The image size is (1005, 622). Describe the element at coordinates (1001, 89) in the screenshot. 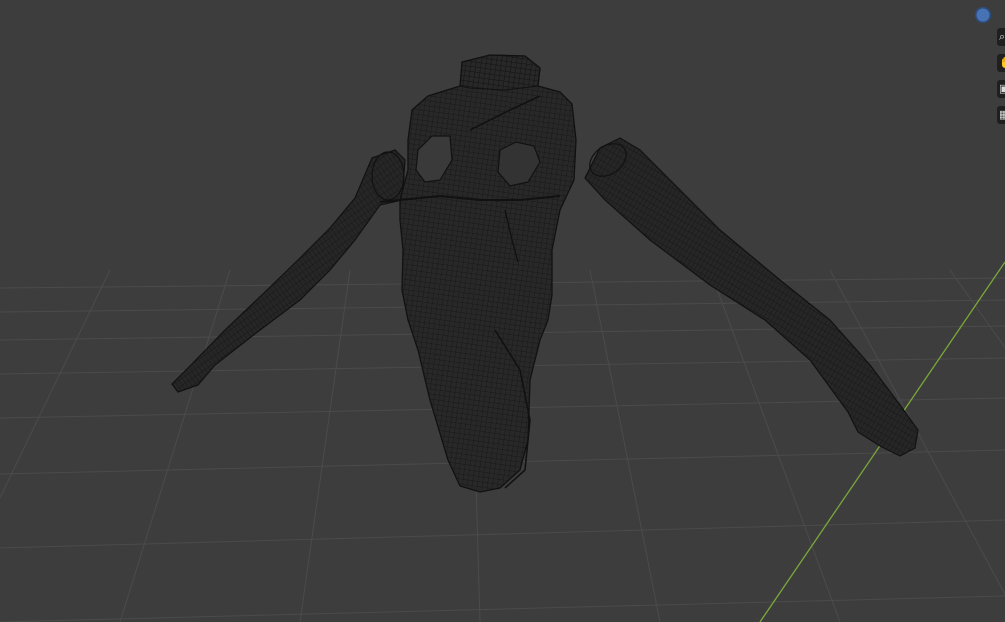

I see `camera-icon: ▣` at that location.